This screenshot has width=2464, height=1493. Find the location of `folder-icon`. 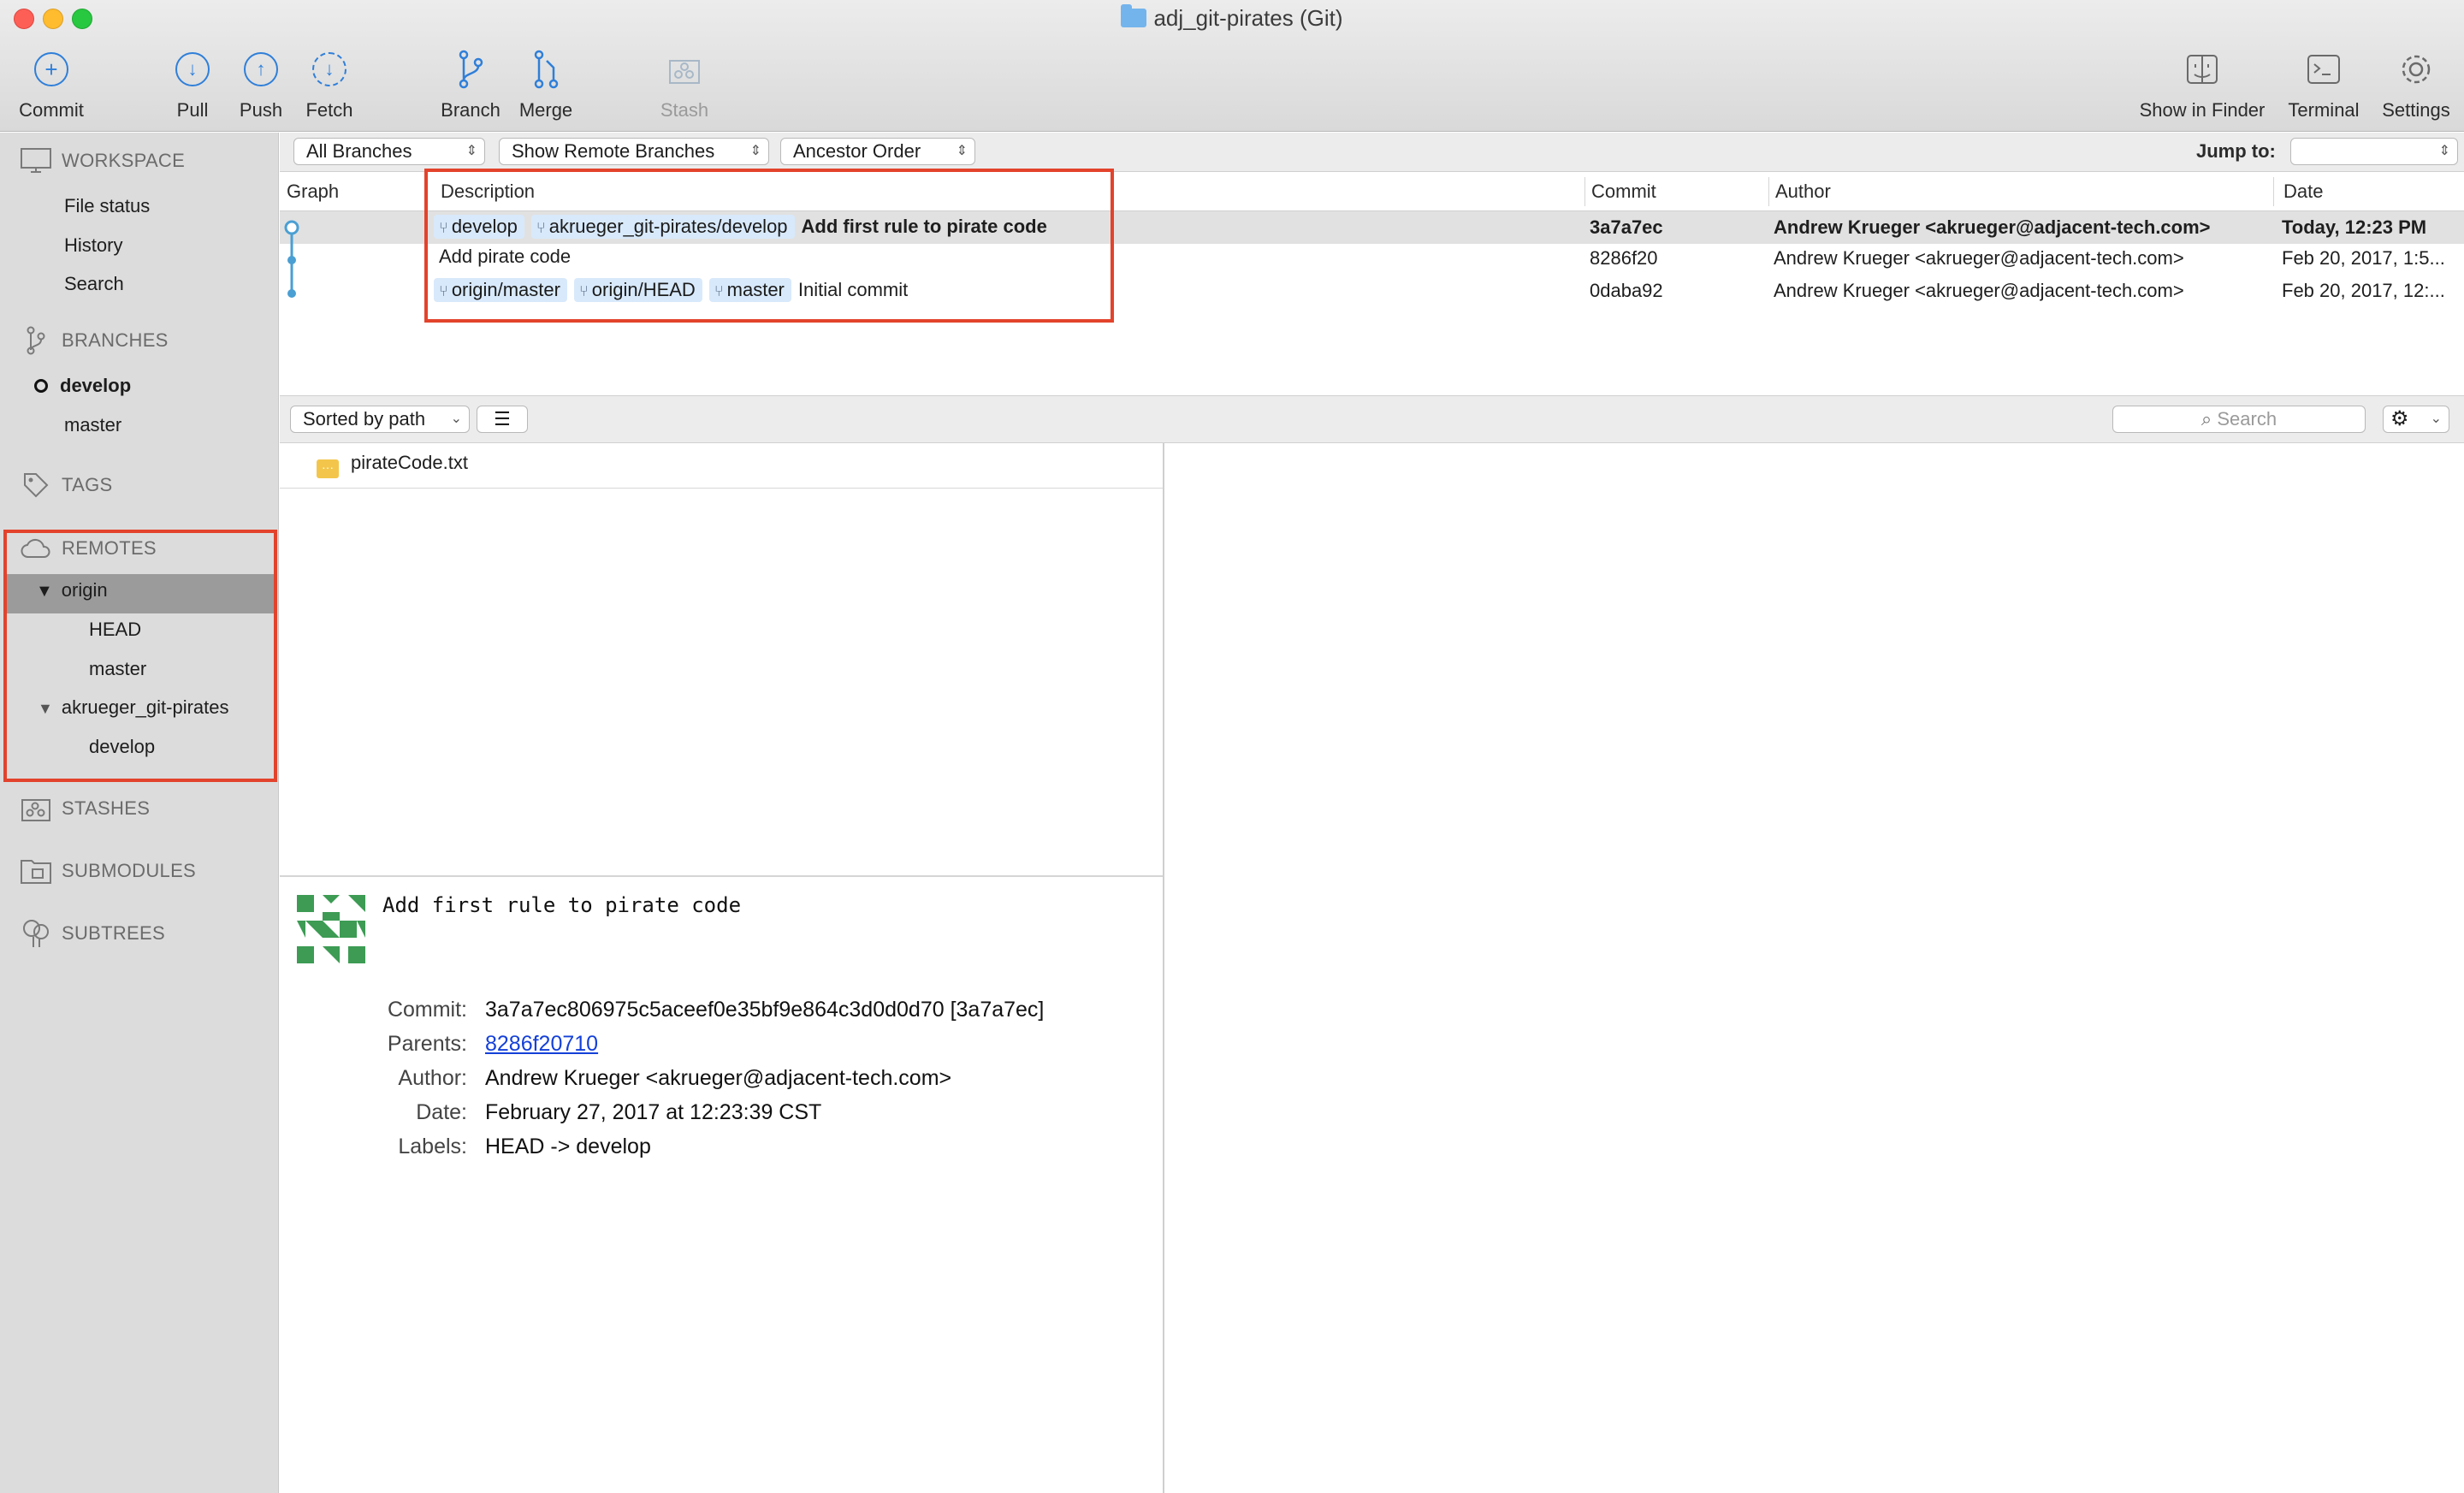

folder-icon is located at coordinates (1134, 15).